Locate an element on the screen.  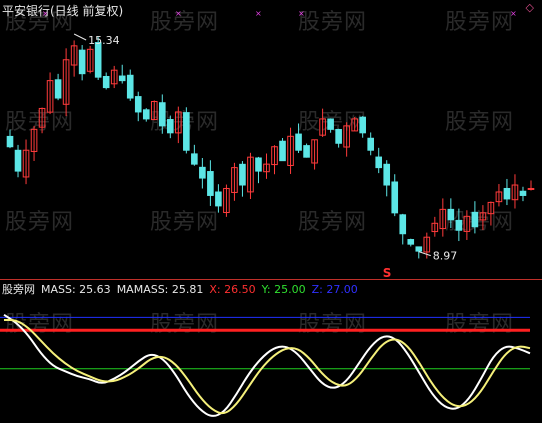
low-price-label: 8.97 is located at coordinates (445, 256).